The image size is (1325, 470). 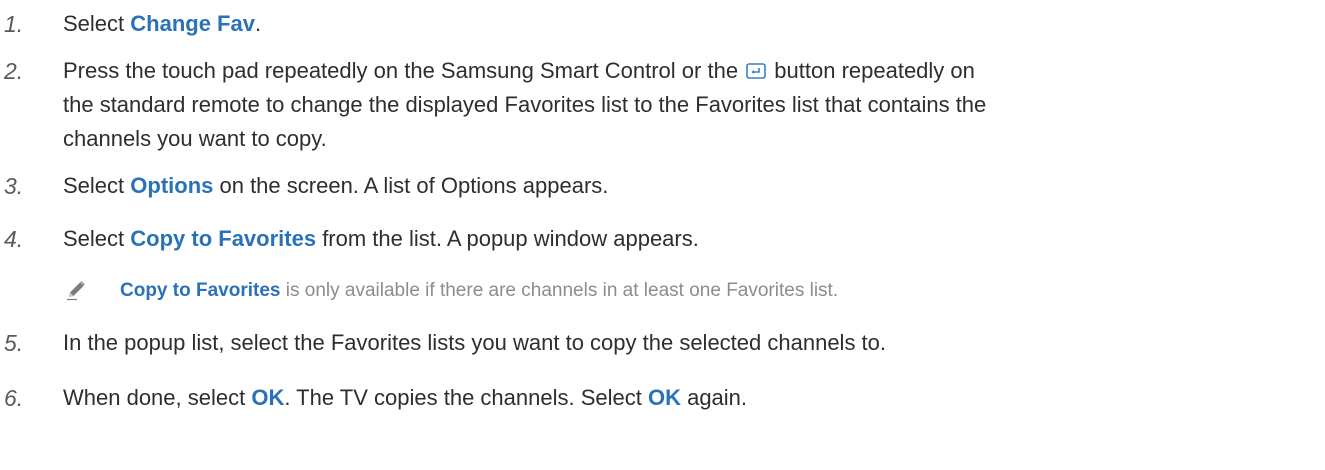 I want to click on remote-button-icon, so click(x=756, y=66).